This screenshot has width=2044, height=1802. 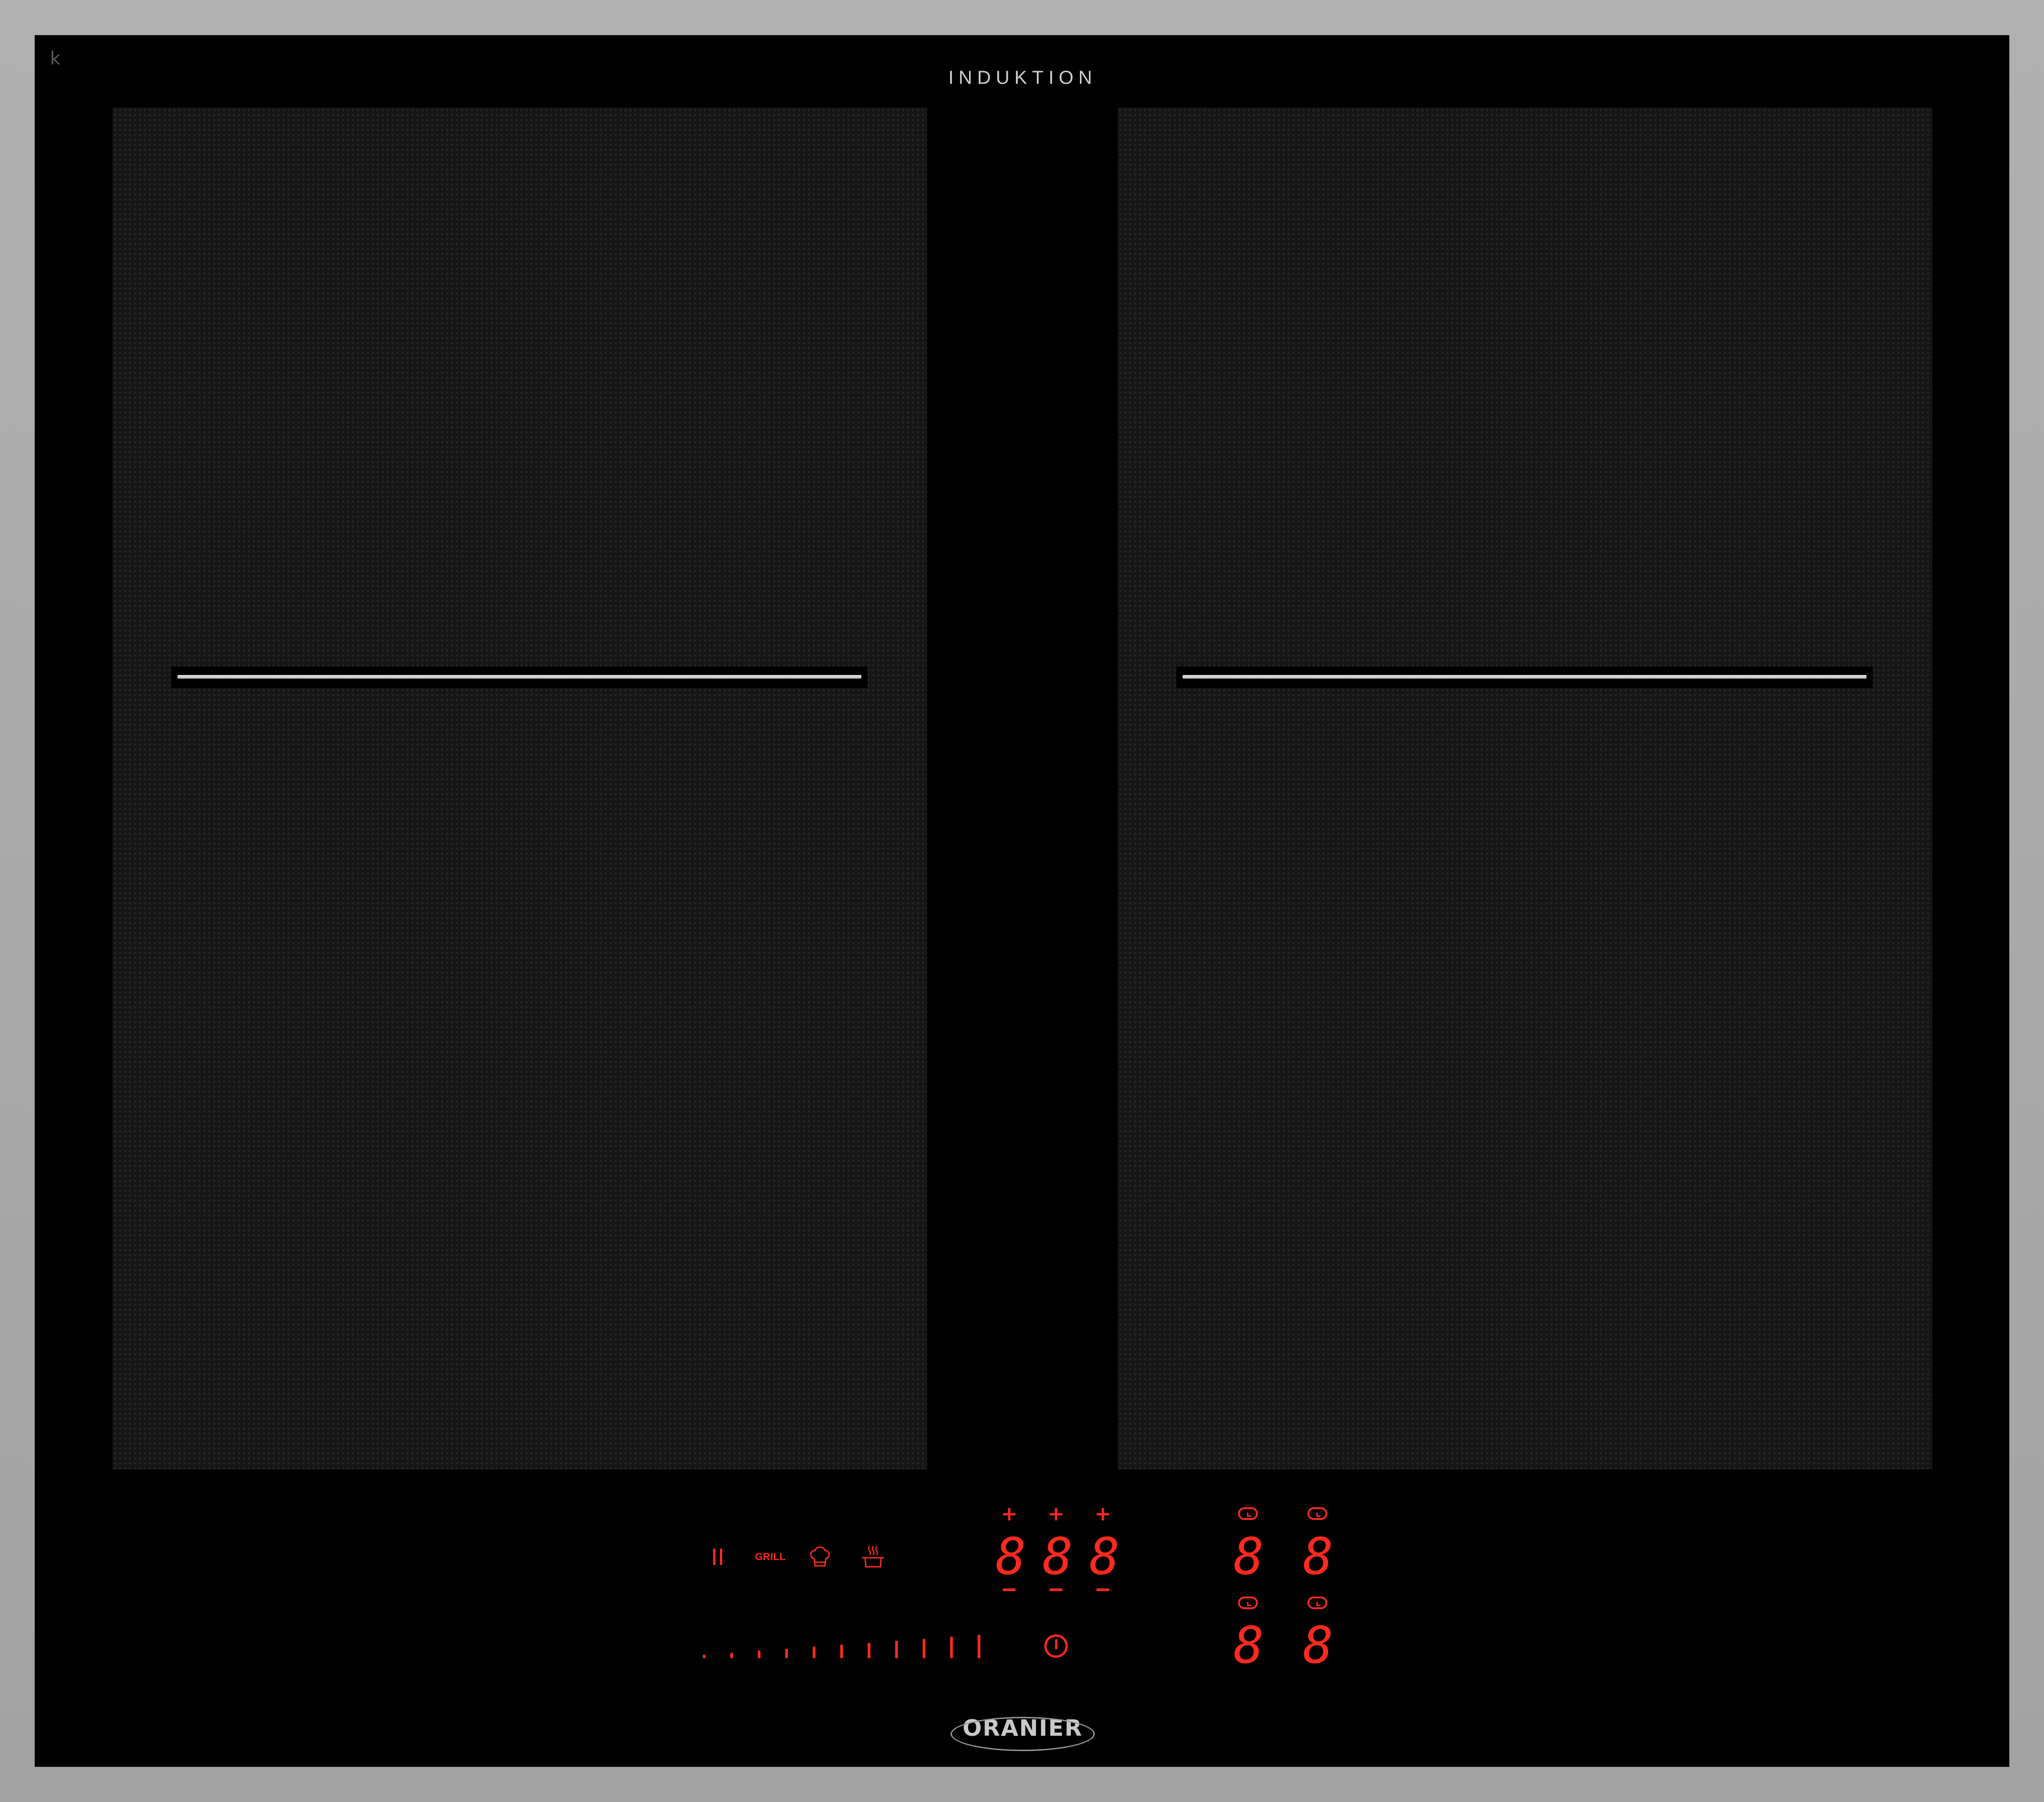 I want to click on power-plus-button-2: +, so click(x=1056, y=1514).